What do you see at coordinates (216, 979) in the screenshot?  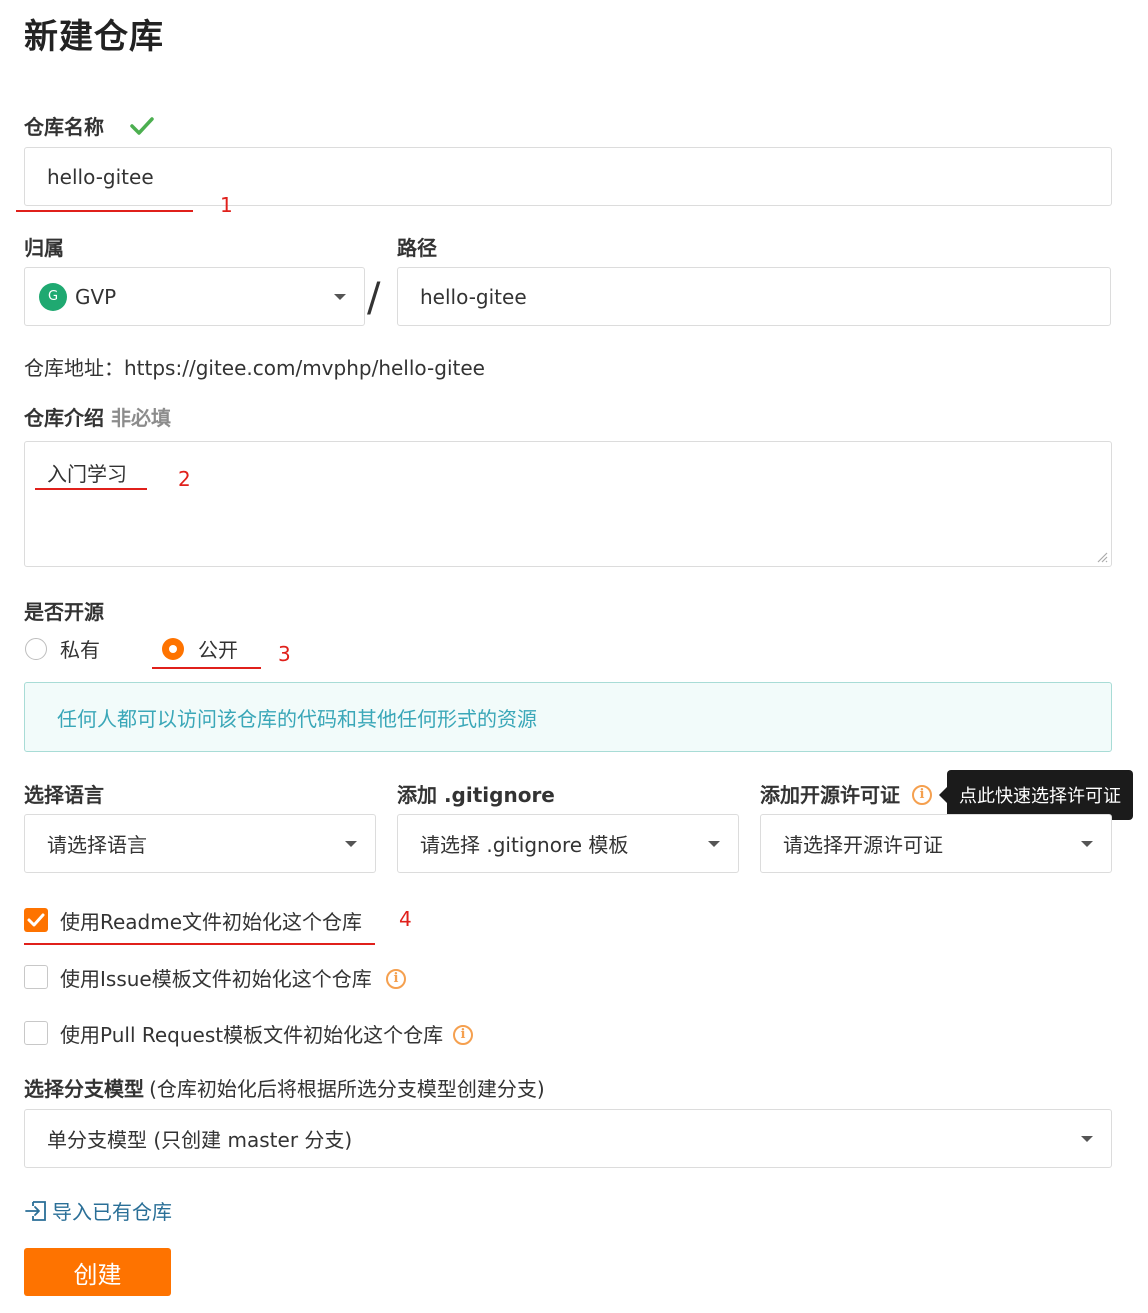 I see `issue-template-checkbox-label: 使用Issue模板文件初始化这个仓库` at bounding box center [216, 979].